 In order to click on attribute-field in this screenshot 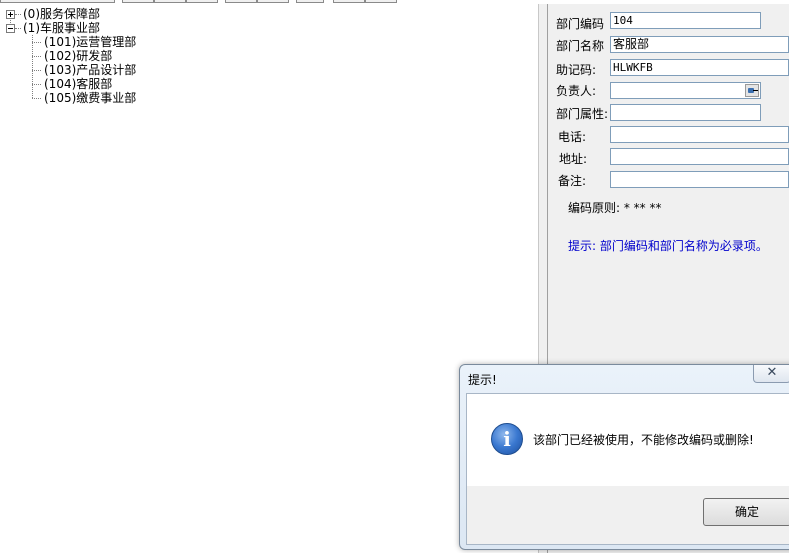, I will do `click(685, 112)`.